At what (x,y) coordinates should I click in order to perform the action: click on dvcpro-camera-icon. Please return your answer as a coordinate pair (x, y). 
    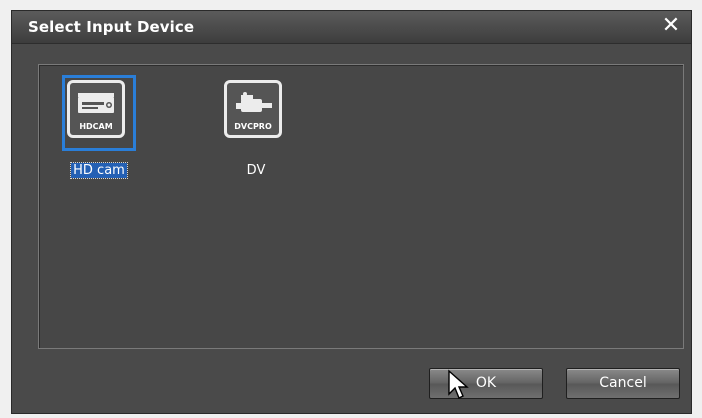
    Looking at the image, I should click on (254, 102).